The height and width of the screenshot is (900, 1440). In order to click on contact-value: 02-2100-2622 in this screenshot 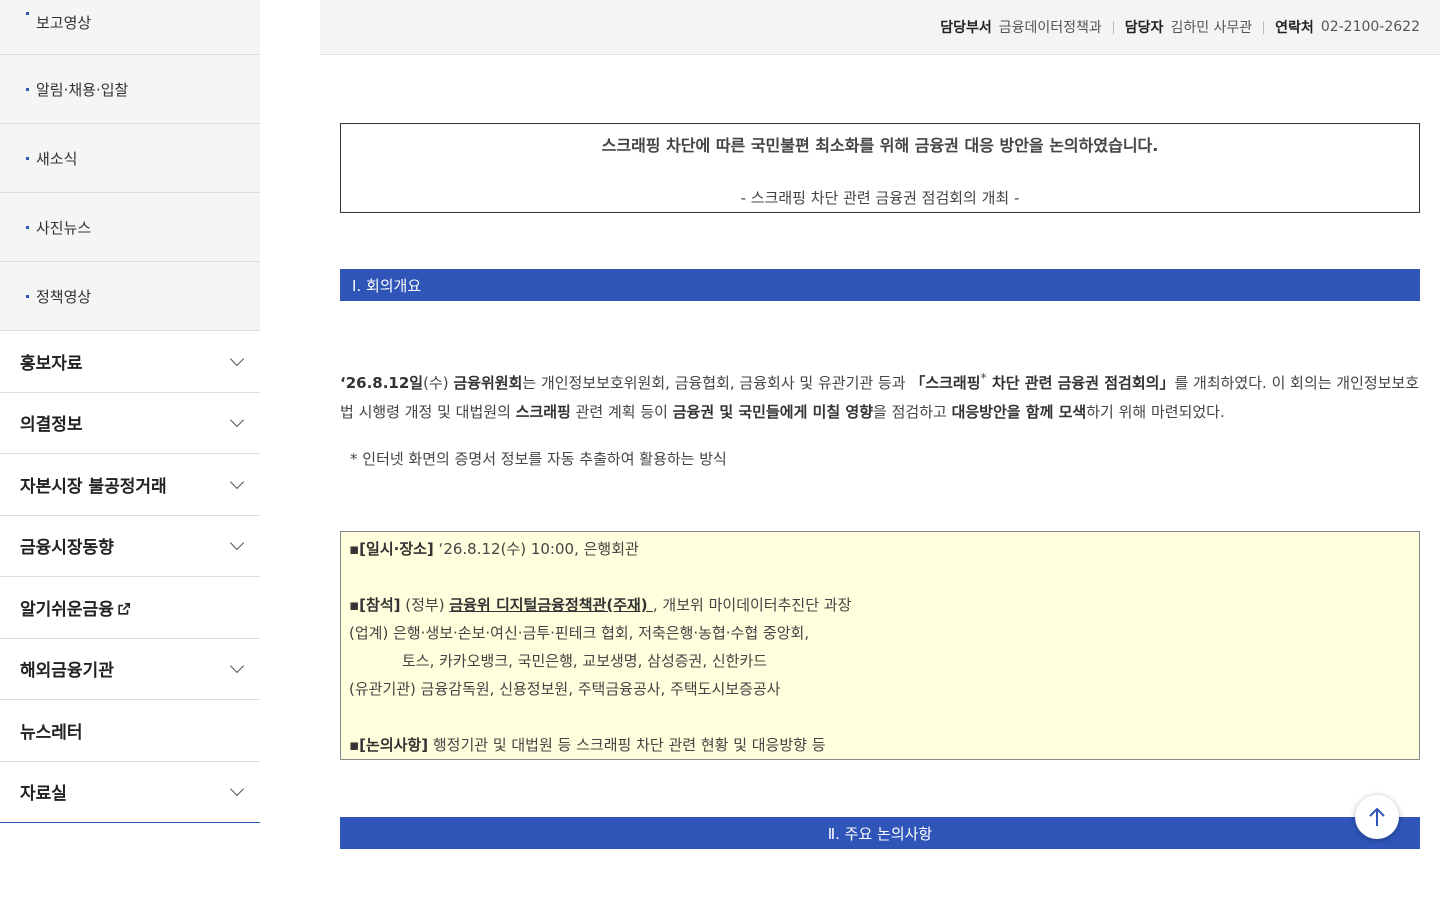, I will do `click(1370, 27)`.